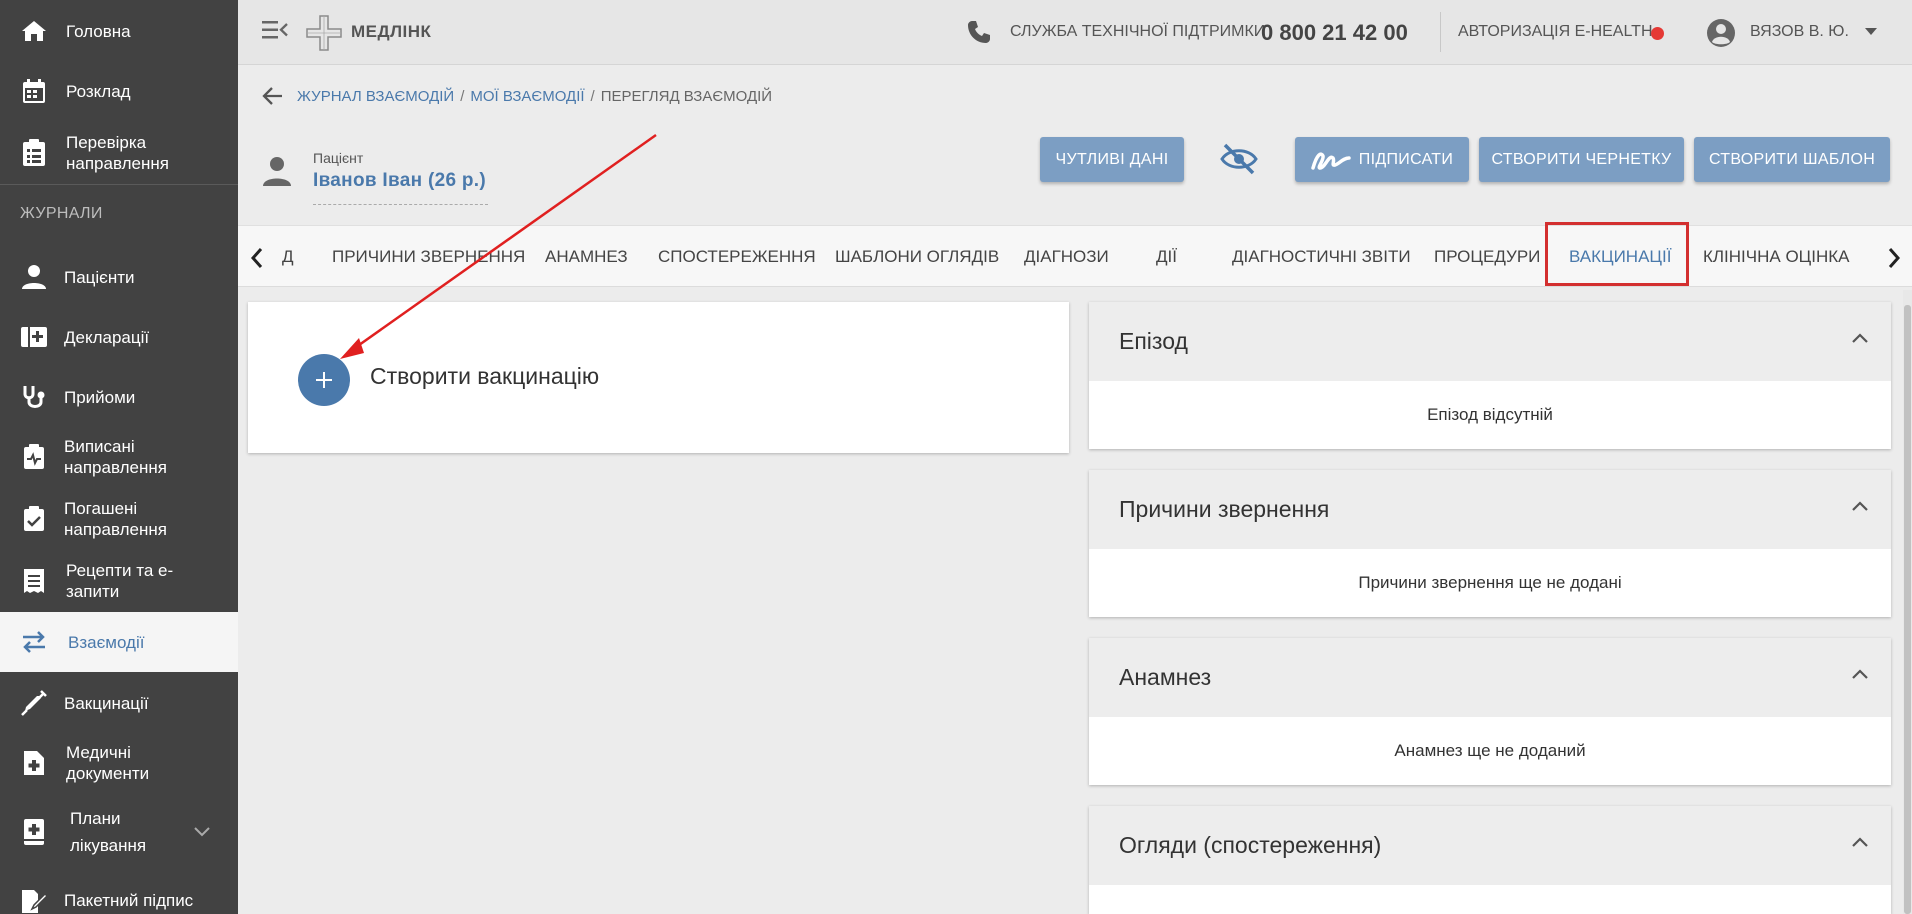 Image resolution: width=1912 pixels, height=914 pixels. What do you see at coordinates (1334, 33) in the screenshot?
I see `support-phone: 0 800 21 42 00` at bounding box center [1334, 33].